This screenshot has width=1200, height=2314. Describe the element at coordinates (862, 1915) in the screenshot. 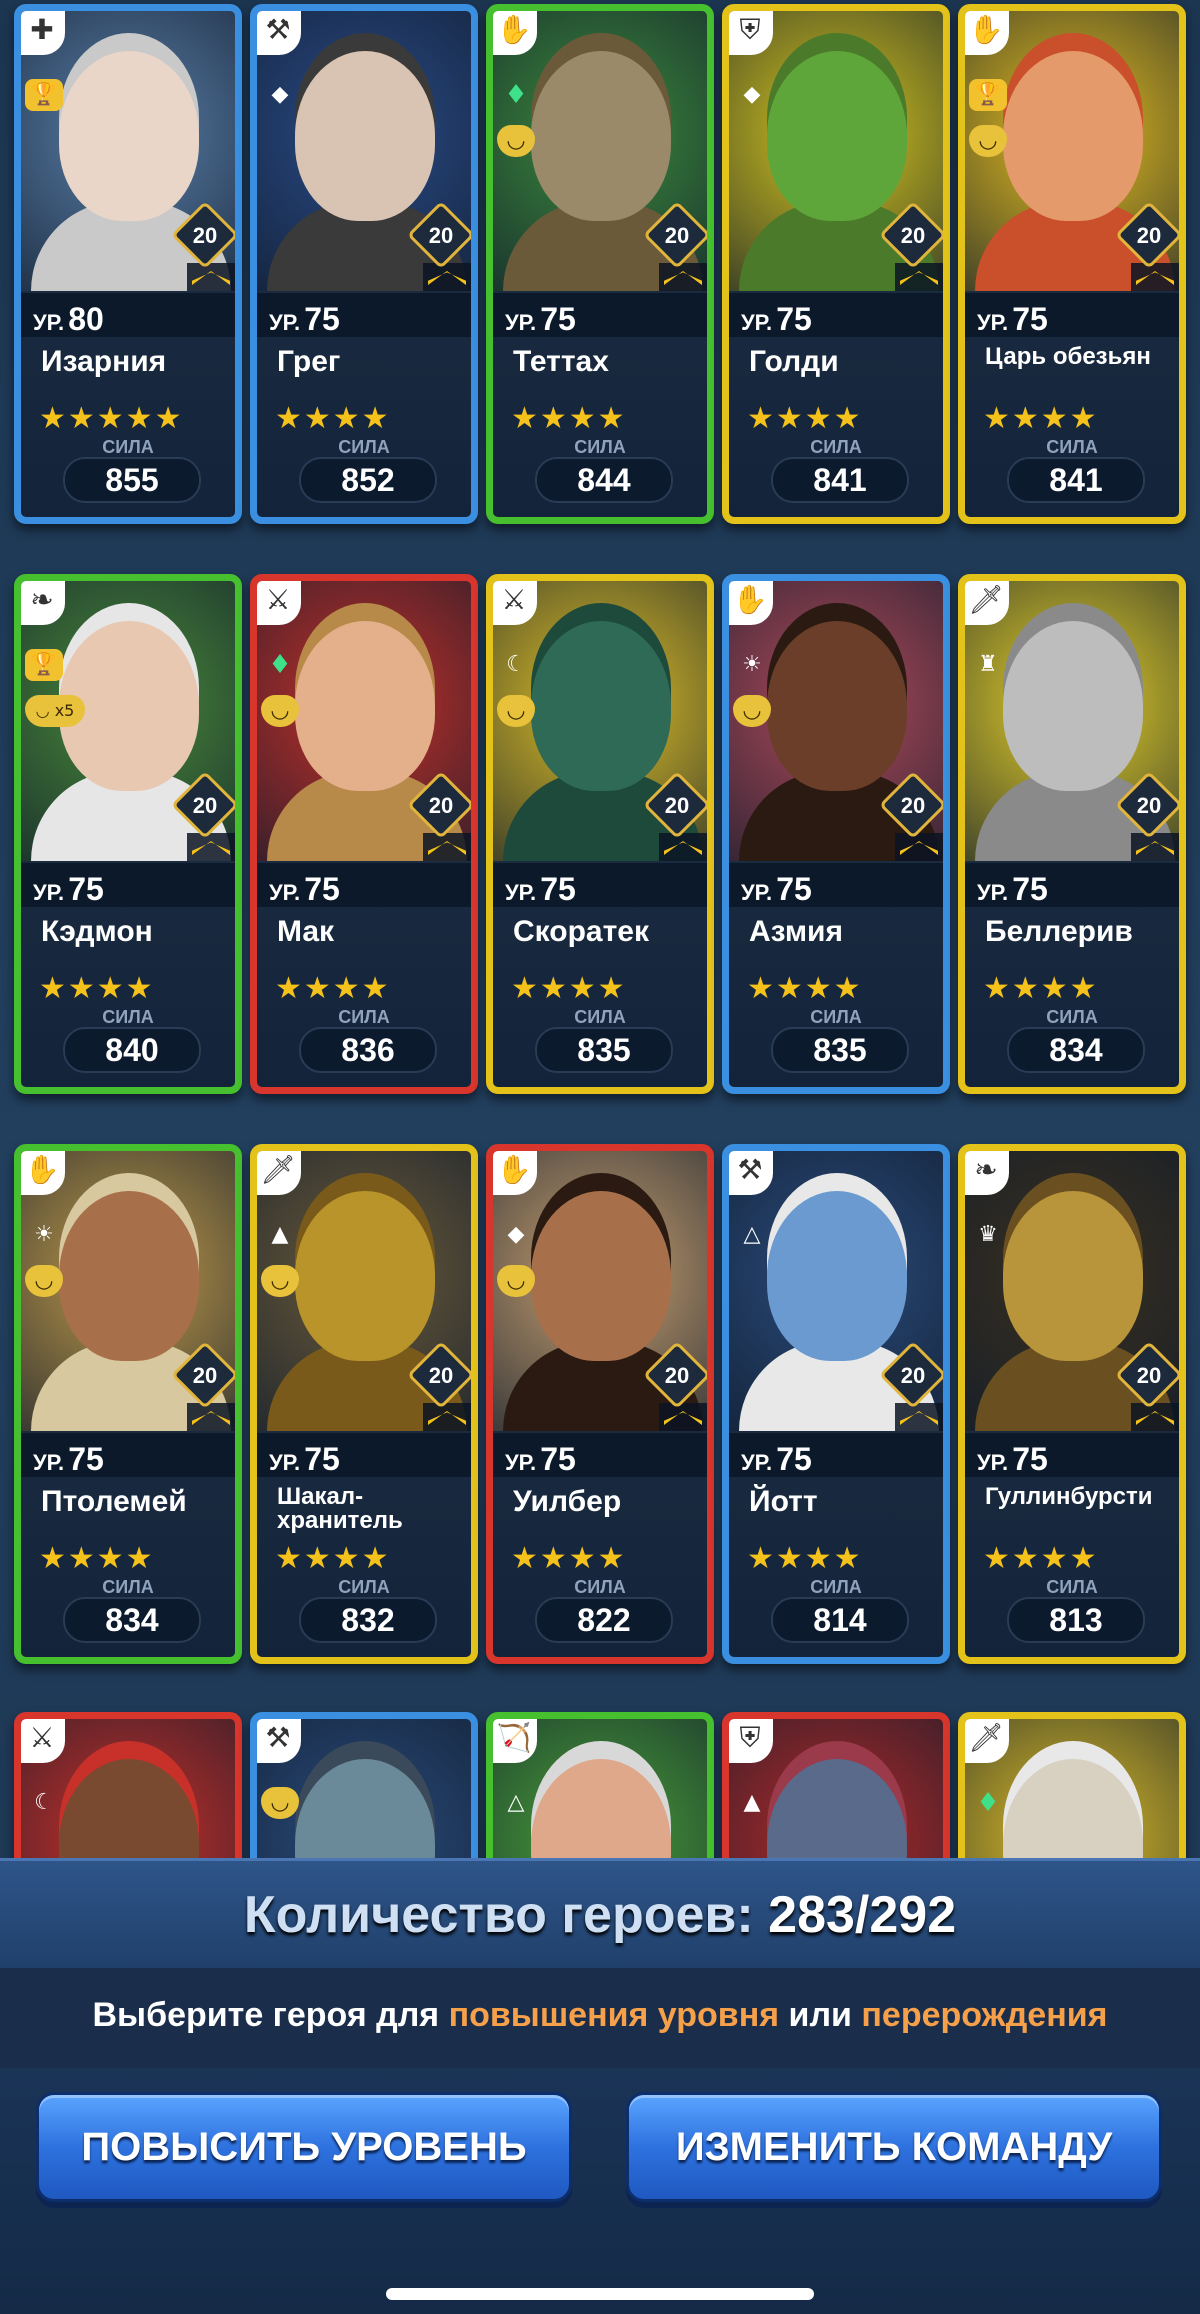

I see `hero-count-value: 283/292` at that location.